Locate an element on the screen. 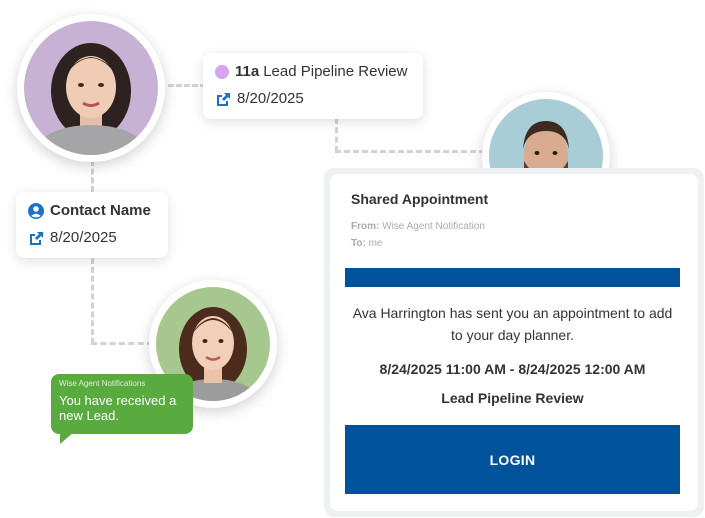 The image size is (705, 518). notification-sender: Wise Agent Notifications is located at coordinates (102, 383).